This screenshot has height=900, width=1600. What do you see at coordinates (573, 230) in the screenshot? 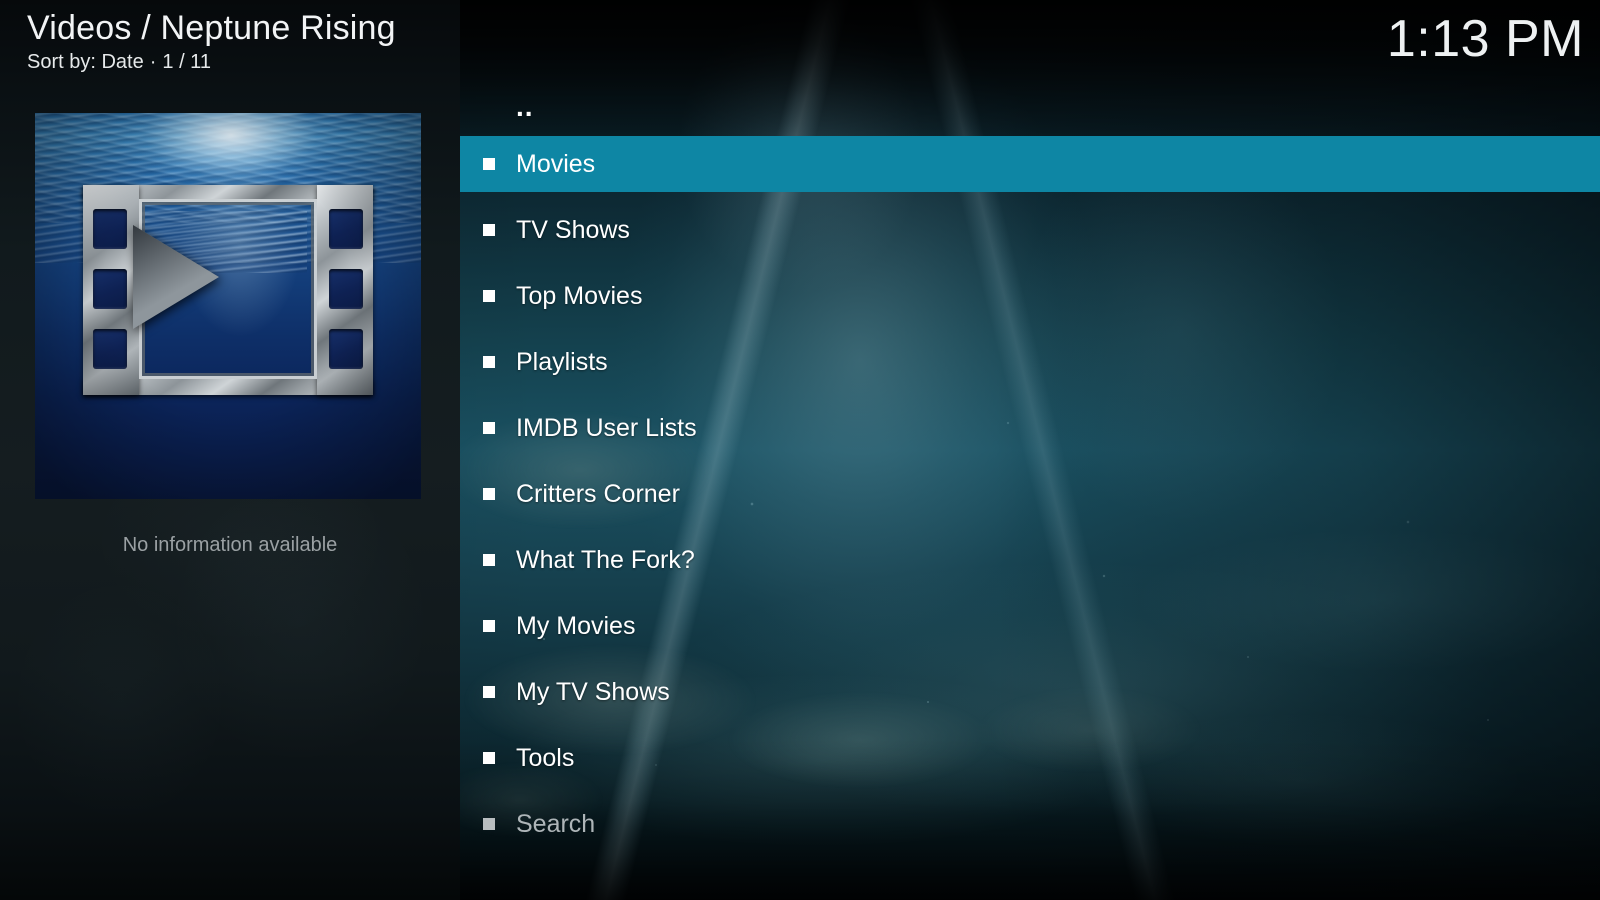
I see `list-item-label: TV Shows` at bounding box center [573, 230].